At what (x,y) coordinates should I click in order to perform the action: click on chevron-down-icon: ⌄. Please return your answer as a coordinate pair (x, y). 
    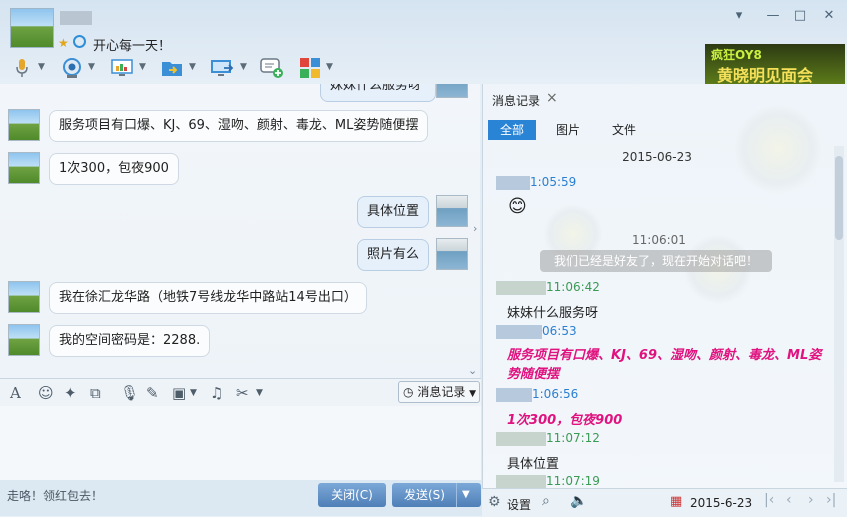
    Looking at the image, I should click on (472, 370).